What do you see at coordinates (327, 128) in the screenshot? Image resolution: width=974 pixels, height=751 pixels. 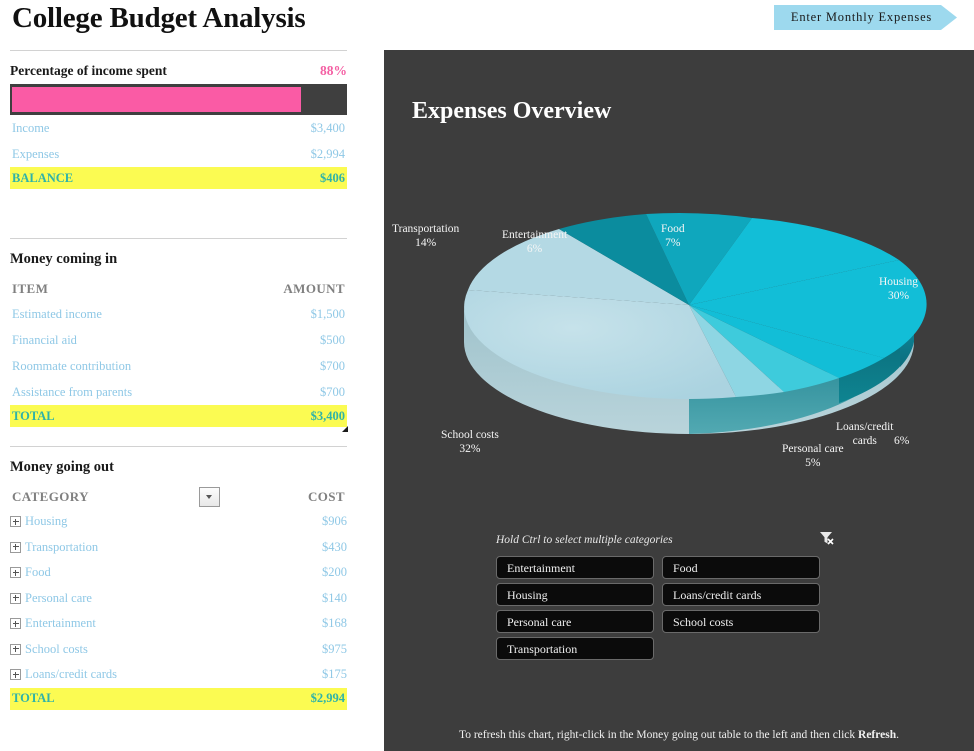 I see `row-value: $3,400` at bounding box center [327, 128].